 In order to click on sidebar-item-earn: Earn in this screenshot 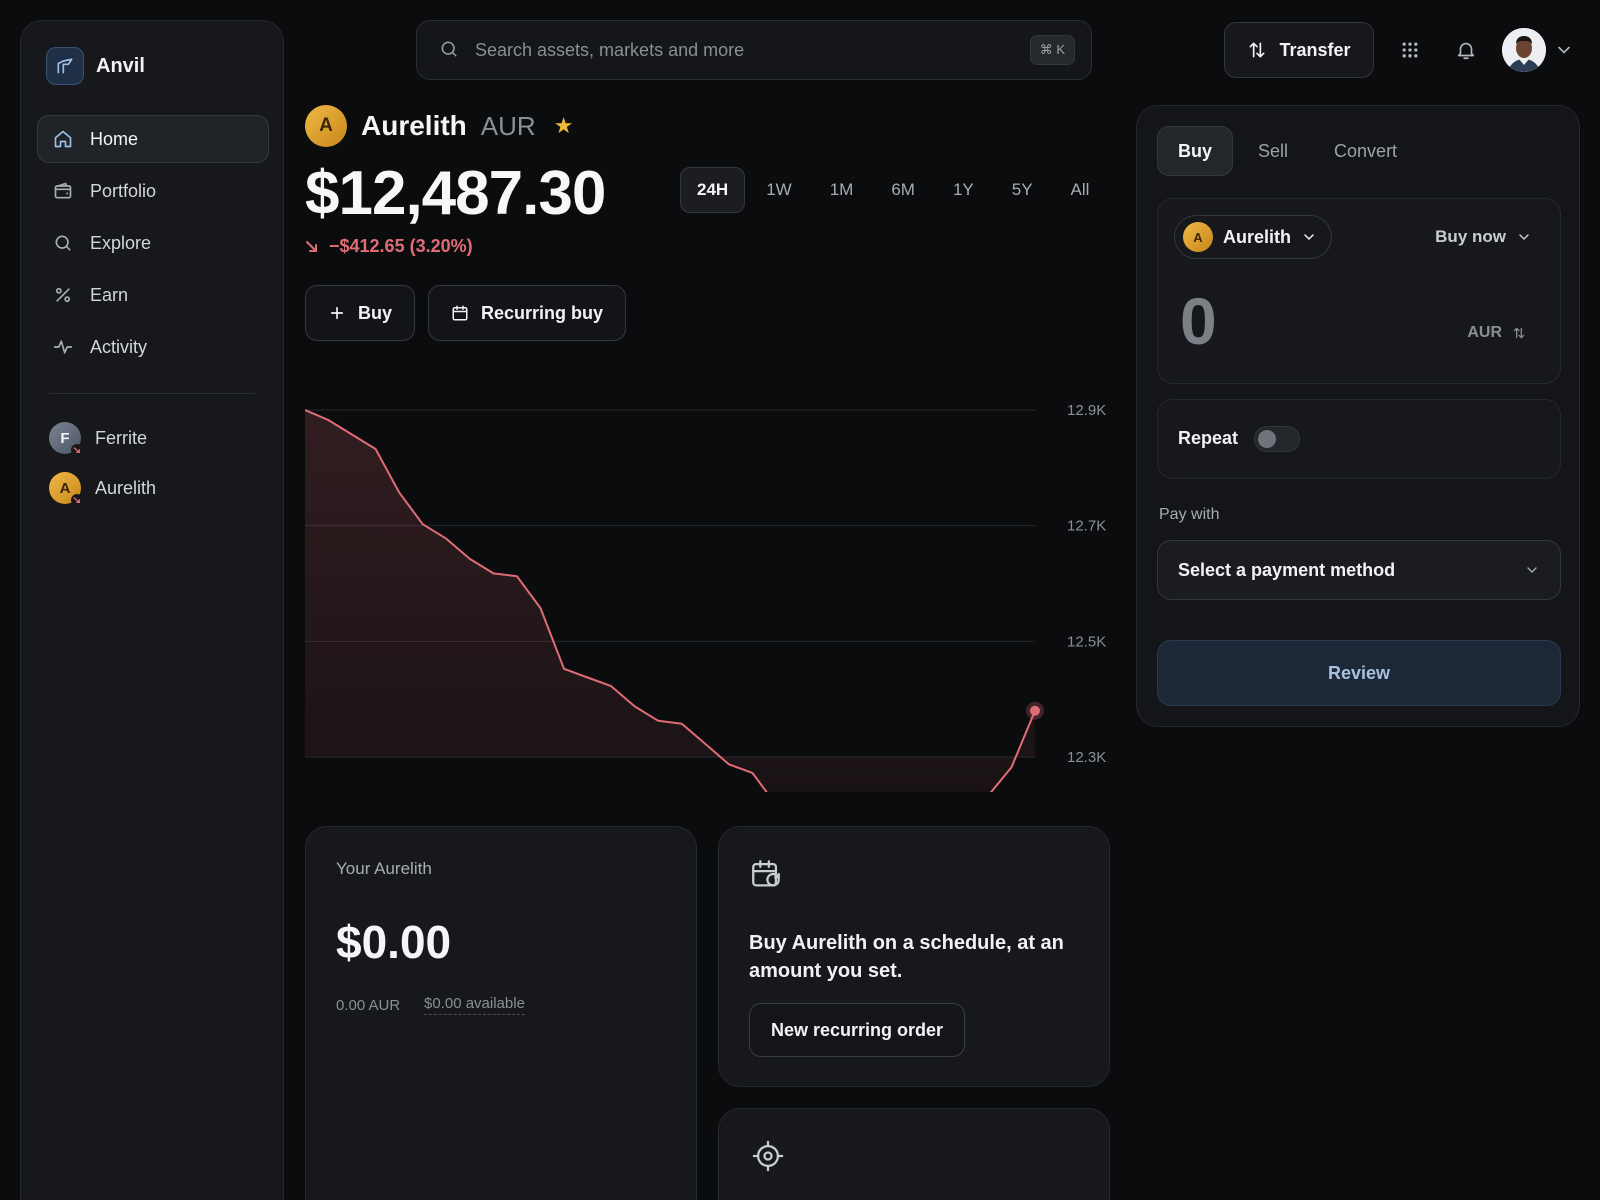, I will do `click(153, 295)`.